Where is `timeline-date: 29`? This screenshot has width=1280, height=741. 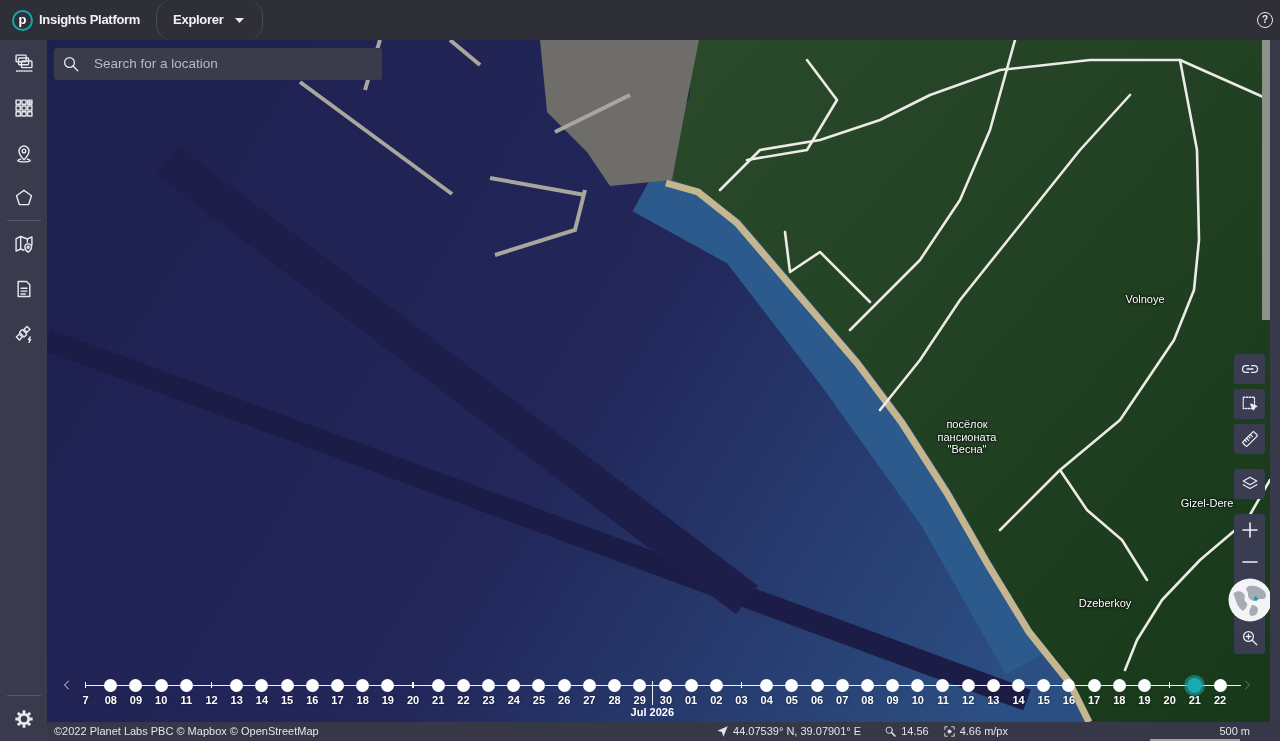
timeline-date: 29 is located at coordinates (640, 692).